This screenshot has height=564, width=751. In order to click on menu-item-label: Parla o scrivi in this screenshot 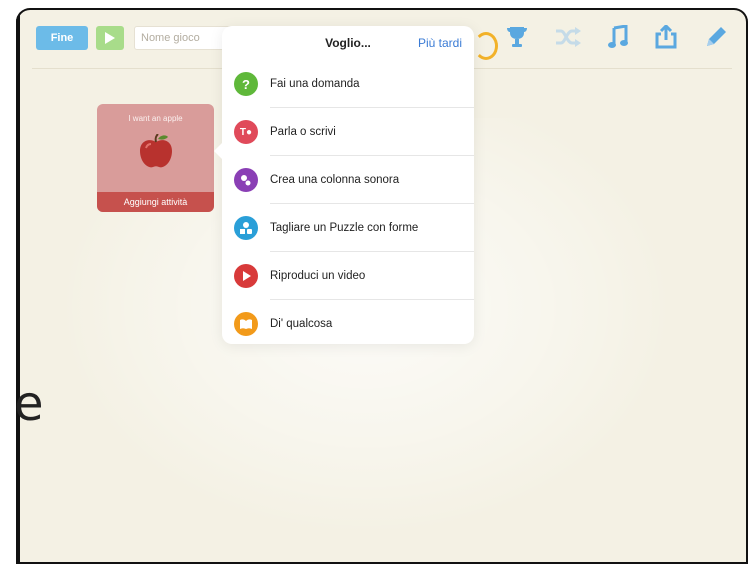, I will do `click(303, 132)`.